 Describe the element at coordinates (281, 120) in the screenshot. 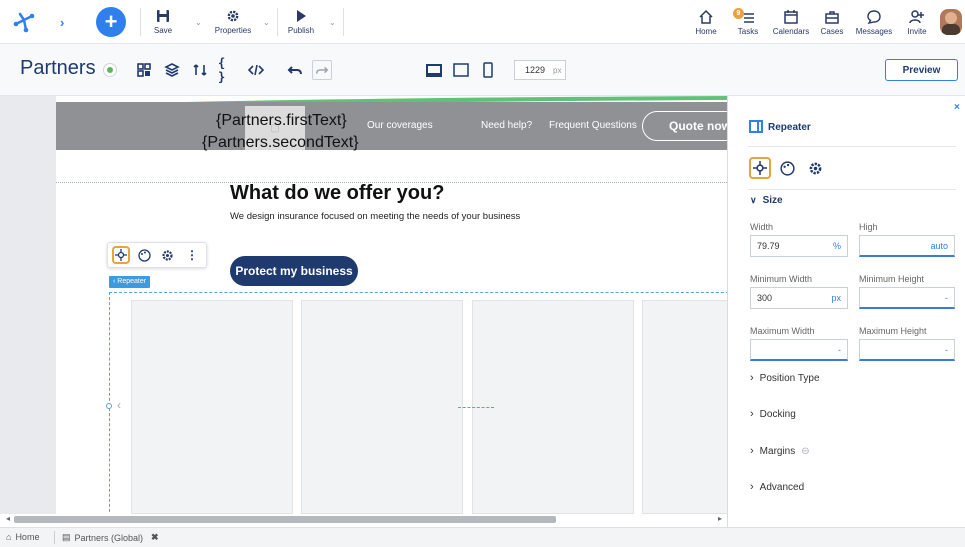

I see `header-first-text: {Partners.firstText}` at that location.